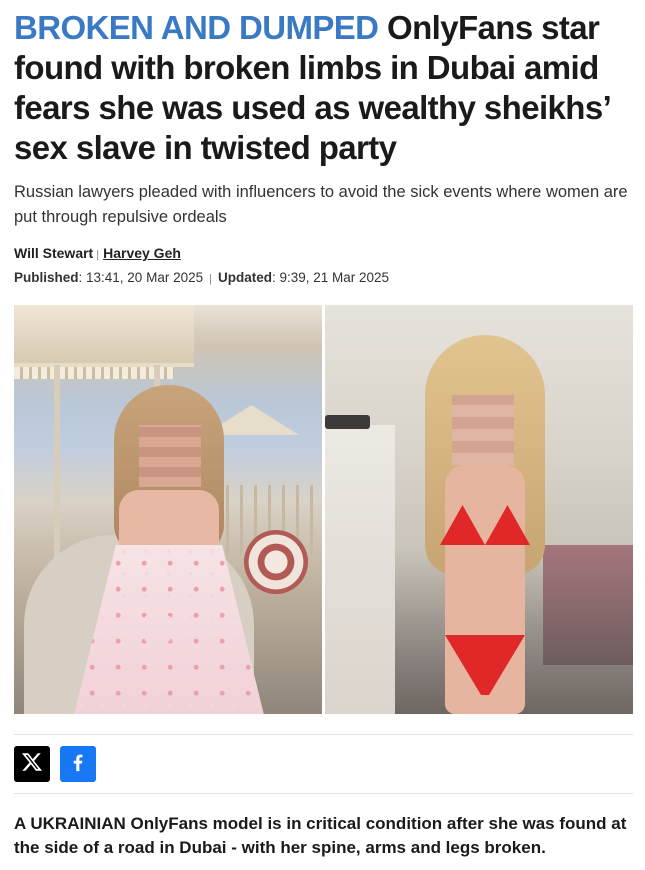 This screenshot has width=645, height=870. I want to click on facebook-icon, so click(78, 764).